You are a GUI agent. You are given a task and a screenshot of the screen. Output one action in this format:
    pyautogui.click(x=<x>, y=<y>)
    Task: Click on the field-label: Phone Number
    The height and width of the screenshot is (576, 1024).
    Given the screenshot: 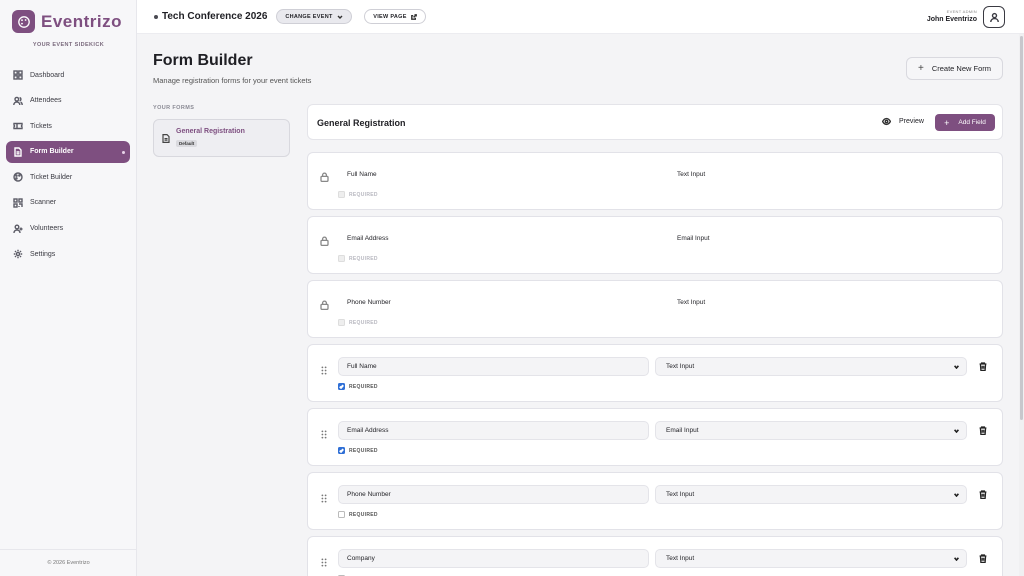 What is the action you would take?
    pyautogui.click(x=369, y=302)
    